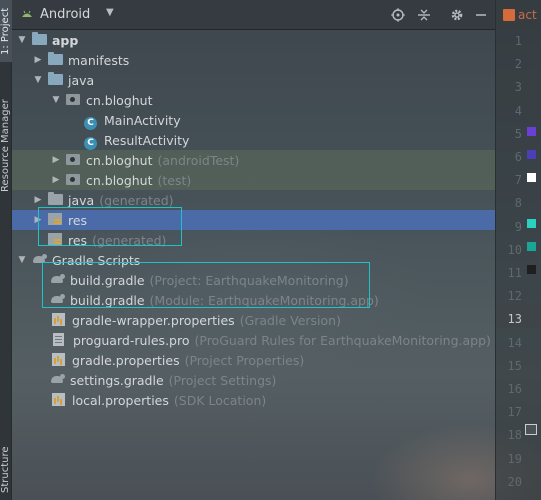  Describe the element at coordinates (253, 60) in the screenshot. I see `tree-item-manifests: ▶ manifests` at that location.